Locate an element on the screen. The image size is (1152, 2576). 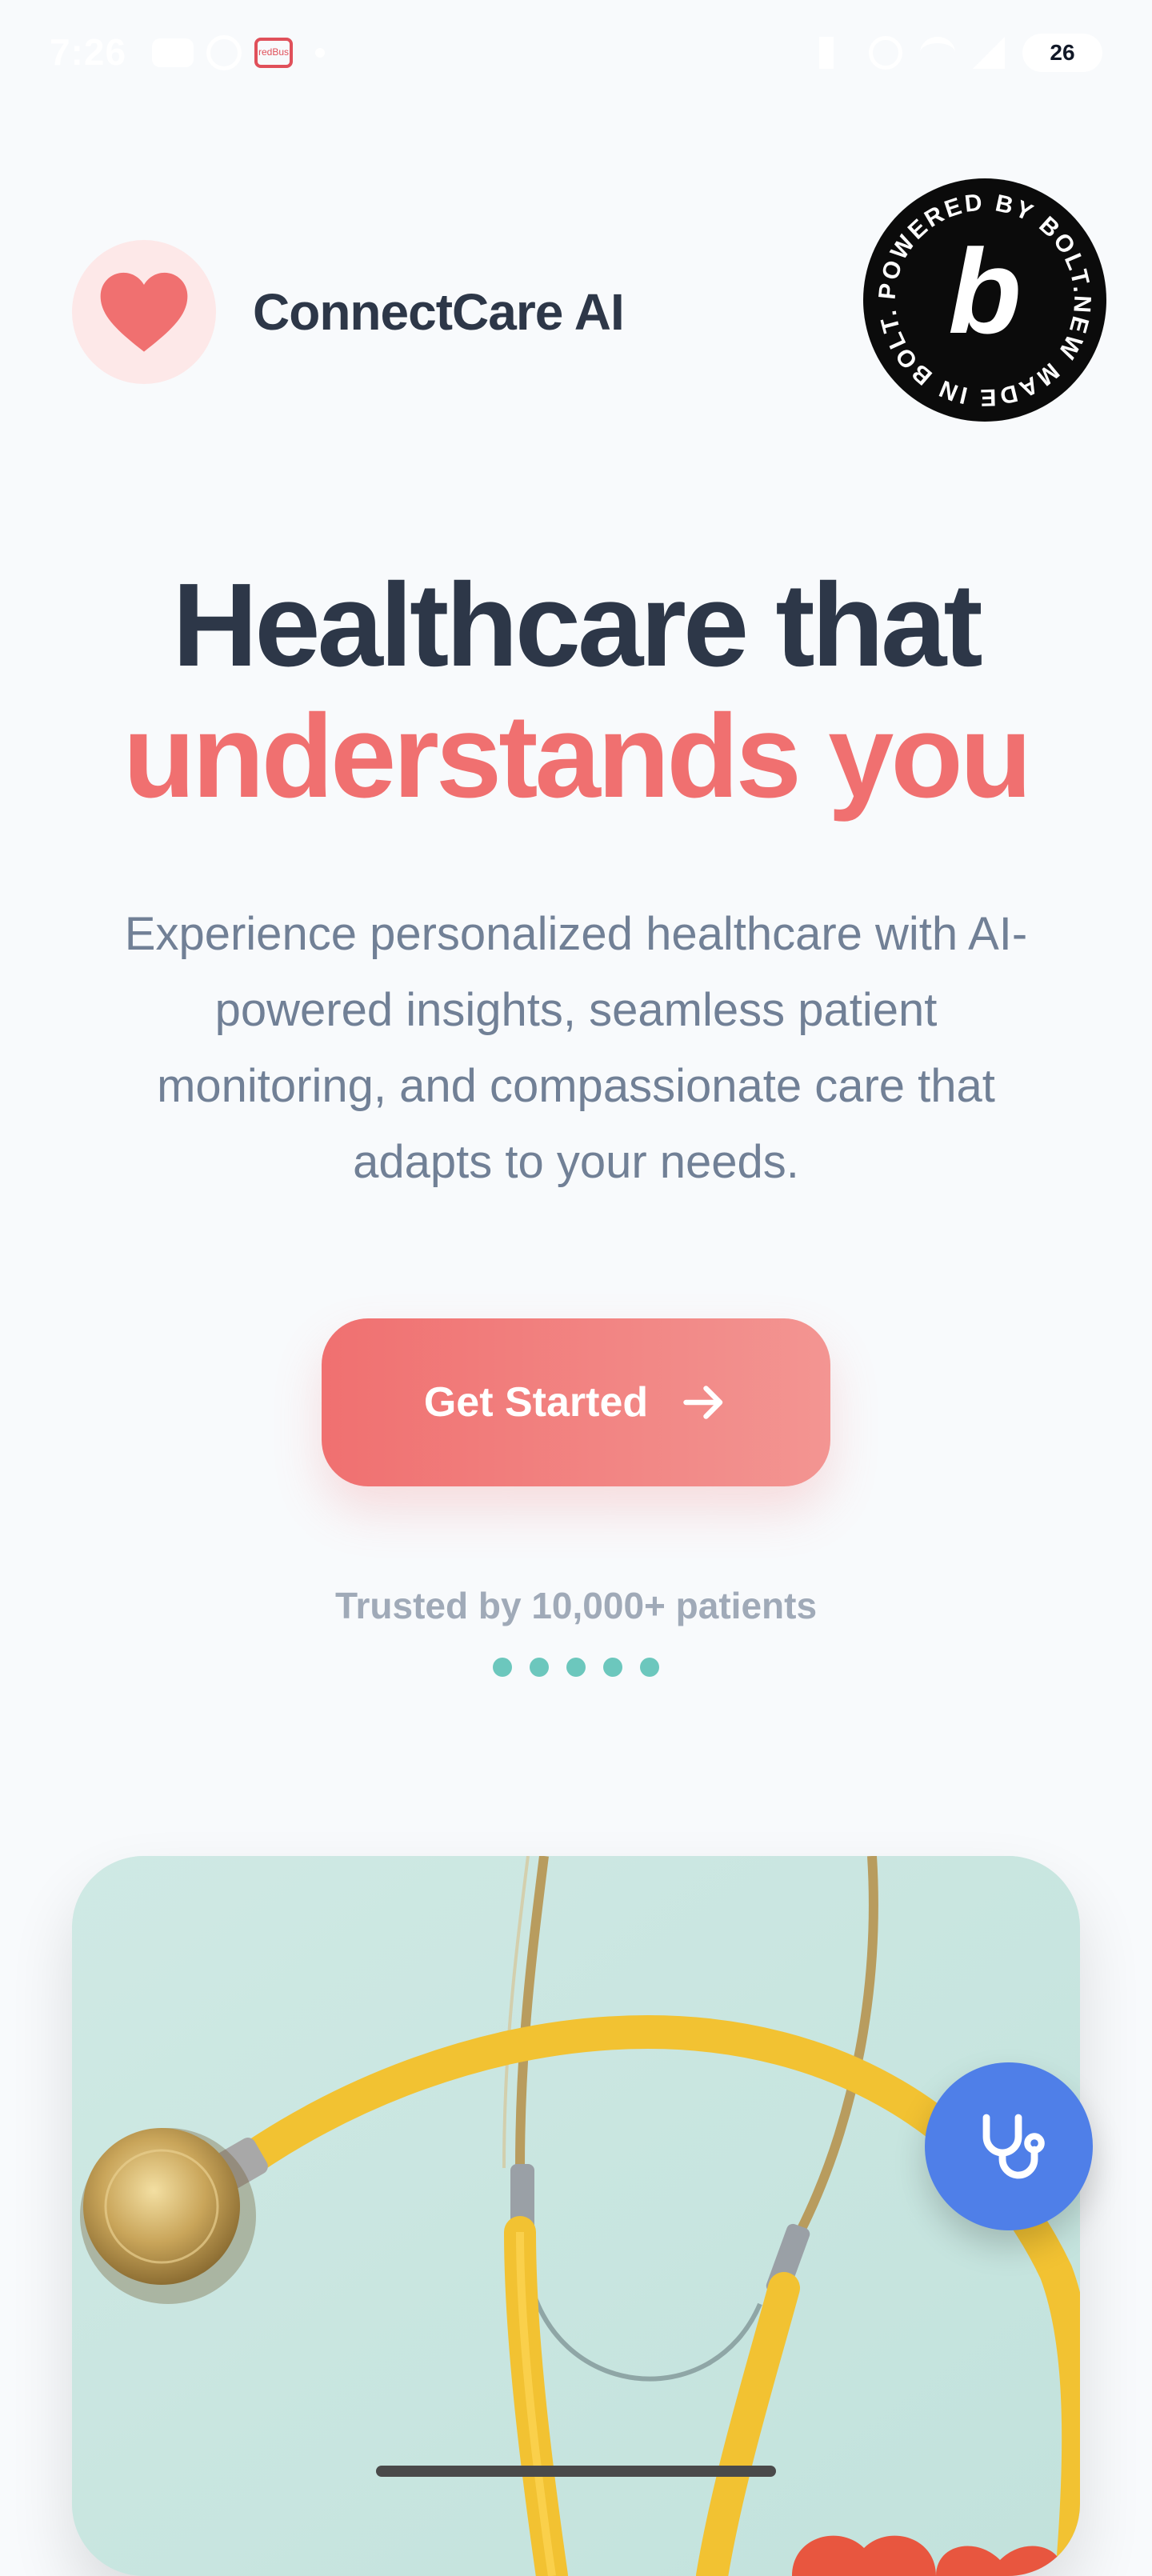
logo is located at coordinates (144, 312).